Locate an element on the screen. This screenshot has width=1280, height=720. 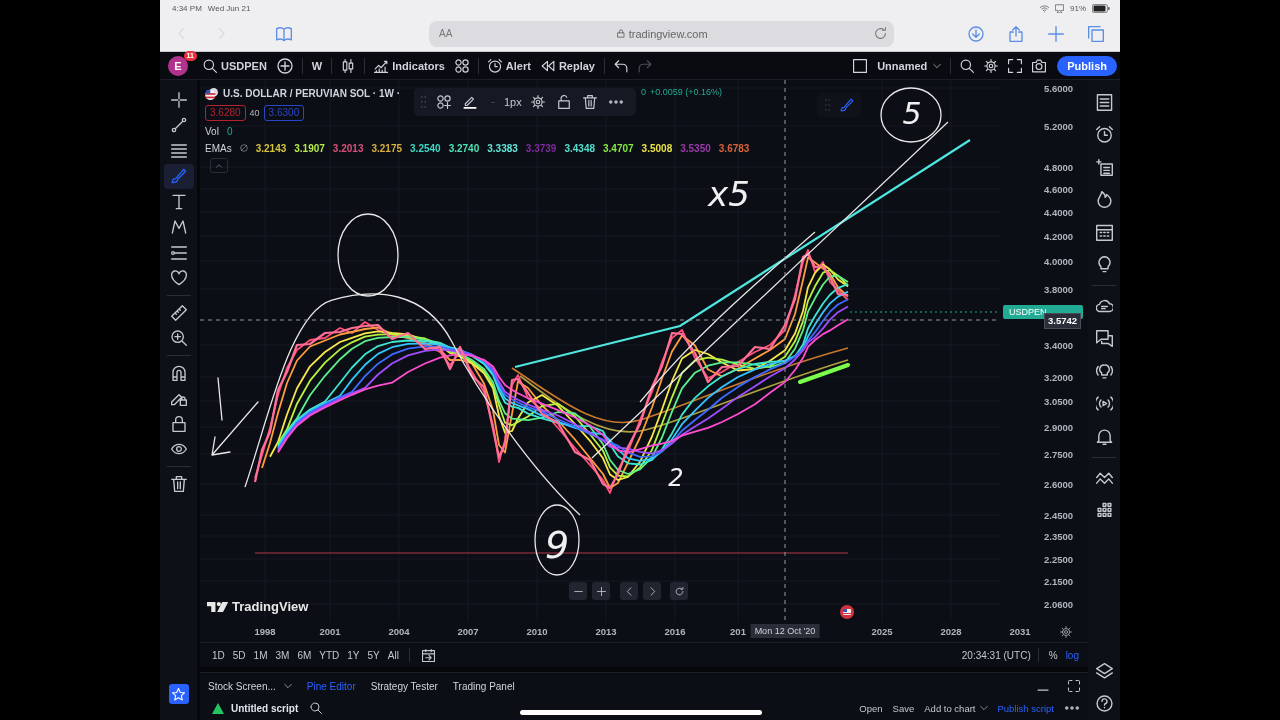
price-label: 2.7500 is located at coordinates (1059, 454).